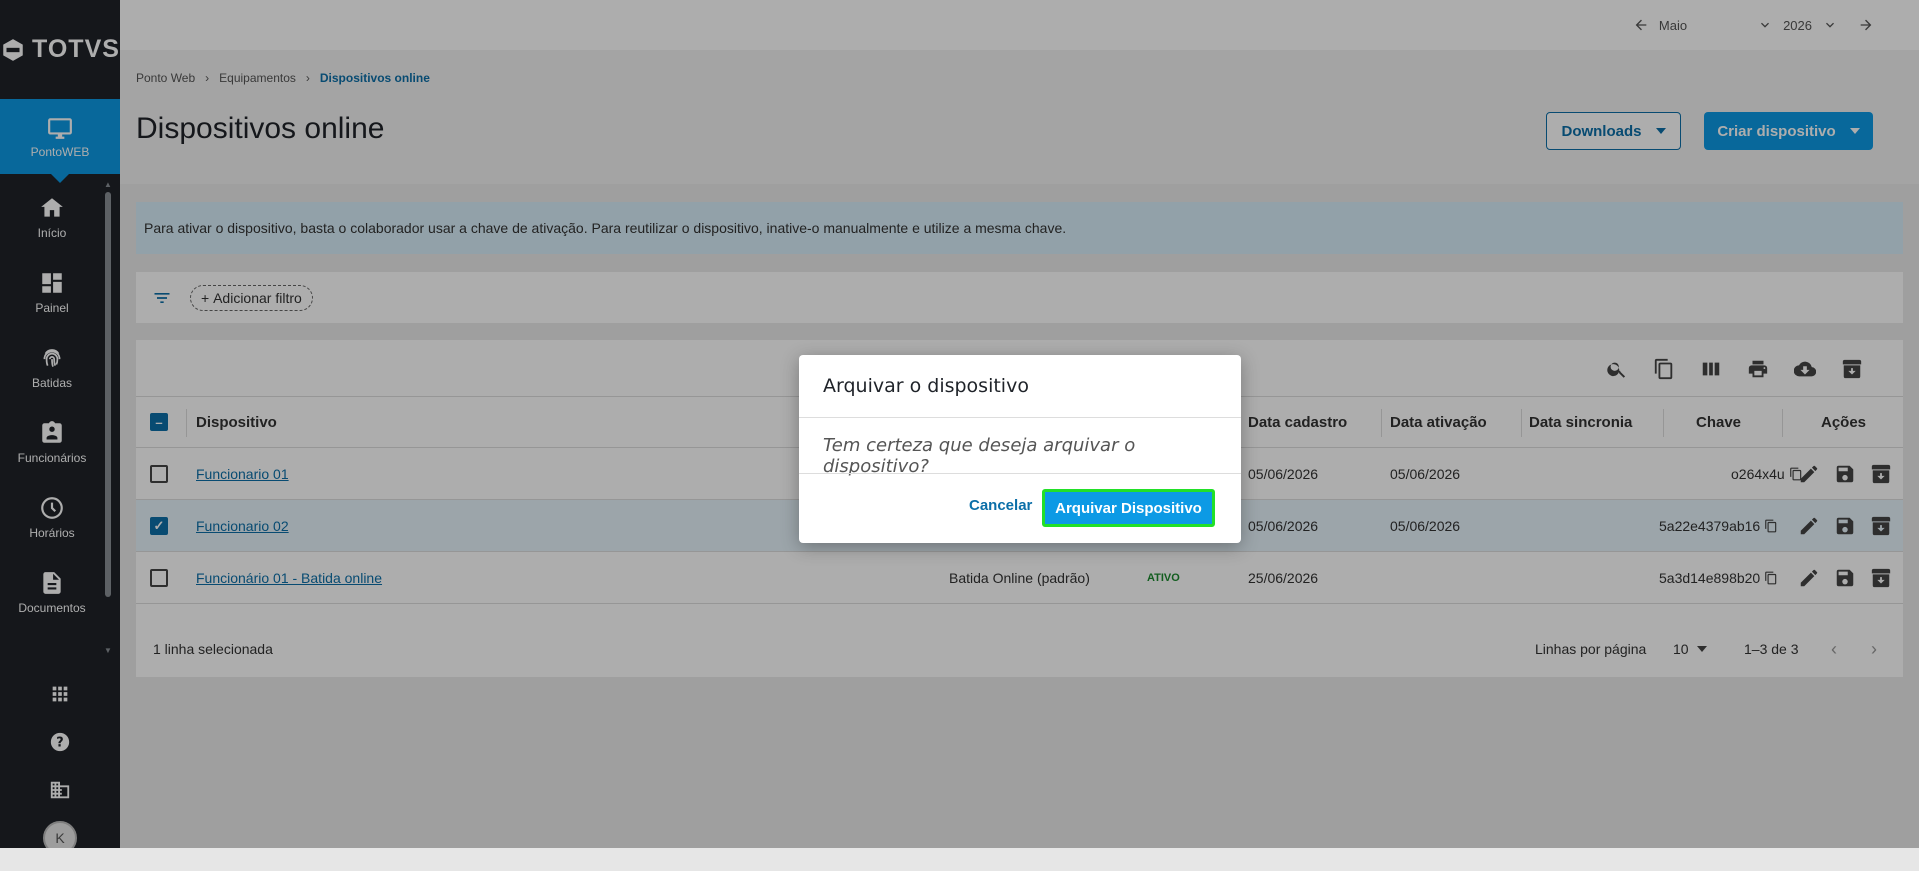  I want to click on dialog-title: Arquivar o dispositivo, so click(926, 386).